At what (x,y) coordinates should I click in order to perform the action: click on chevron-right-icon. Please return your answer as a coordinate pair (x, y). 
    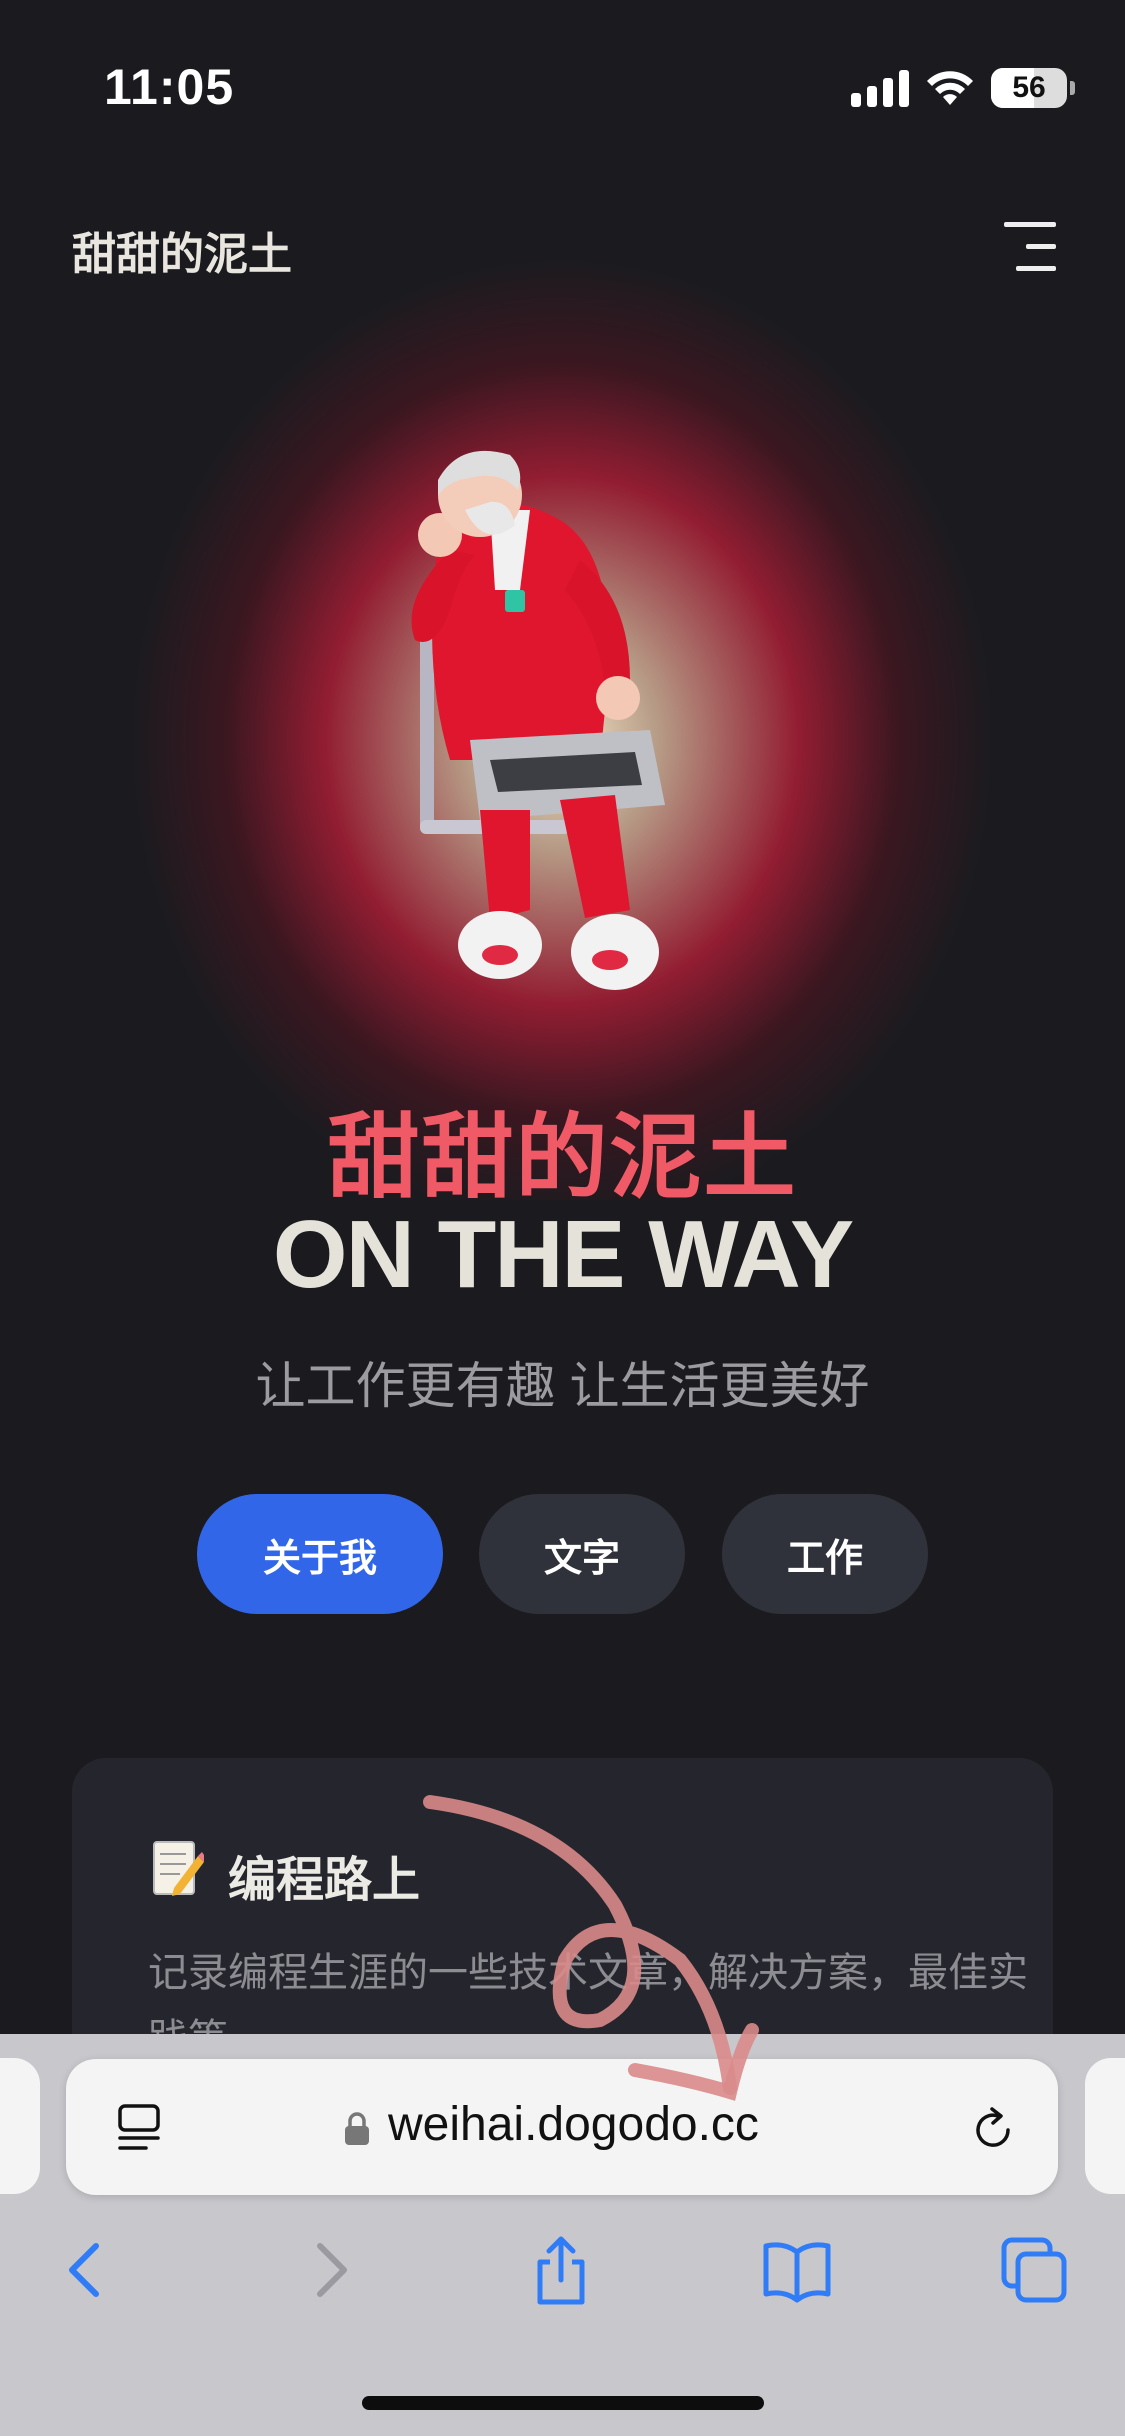
    Looking at the image, I should click on (329, 2270).